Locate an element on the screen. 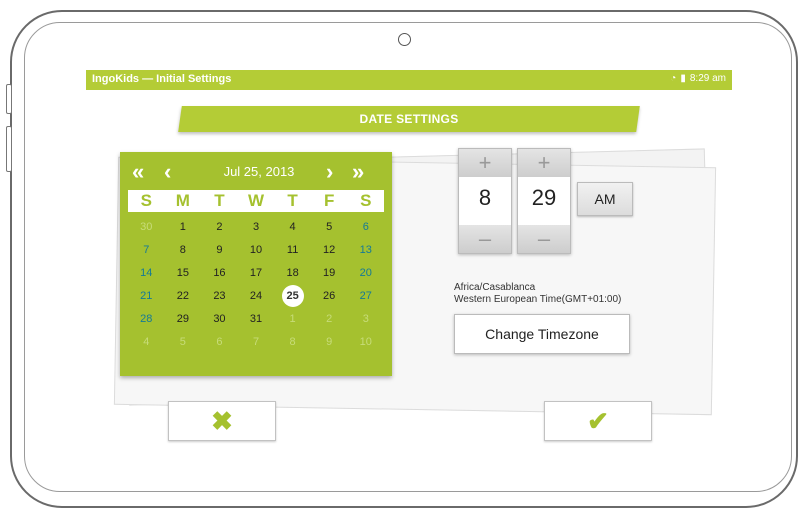 The height and width of the screenshot is (520, 810). change-timezone-button: Change Timezone is located at coordinates (542, 334).